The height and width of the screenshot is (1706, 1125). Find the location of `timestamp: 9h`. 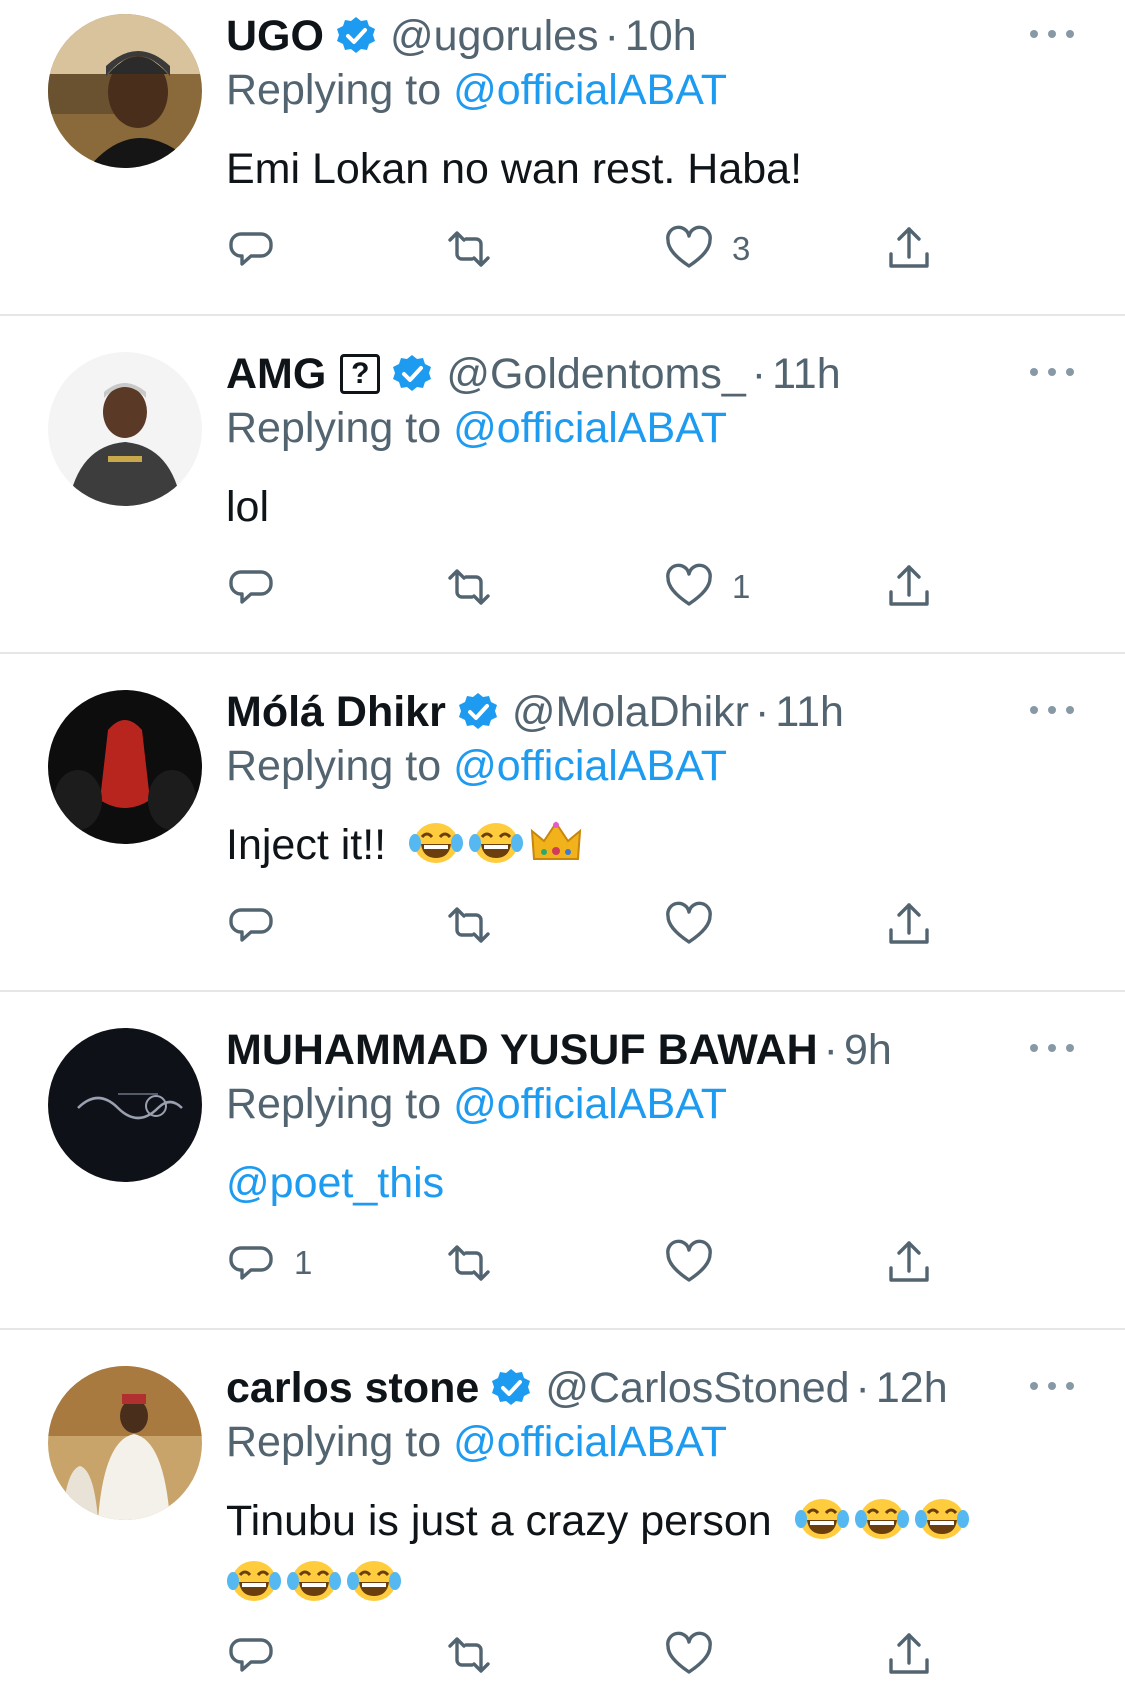

timestamp: 9h is located at coordinates (868, 1050).